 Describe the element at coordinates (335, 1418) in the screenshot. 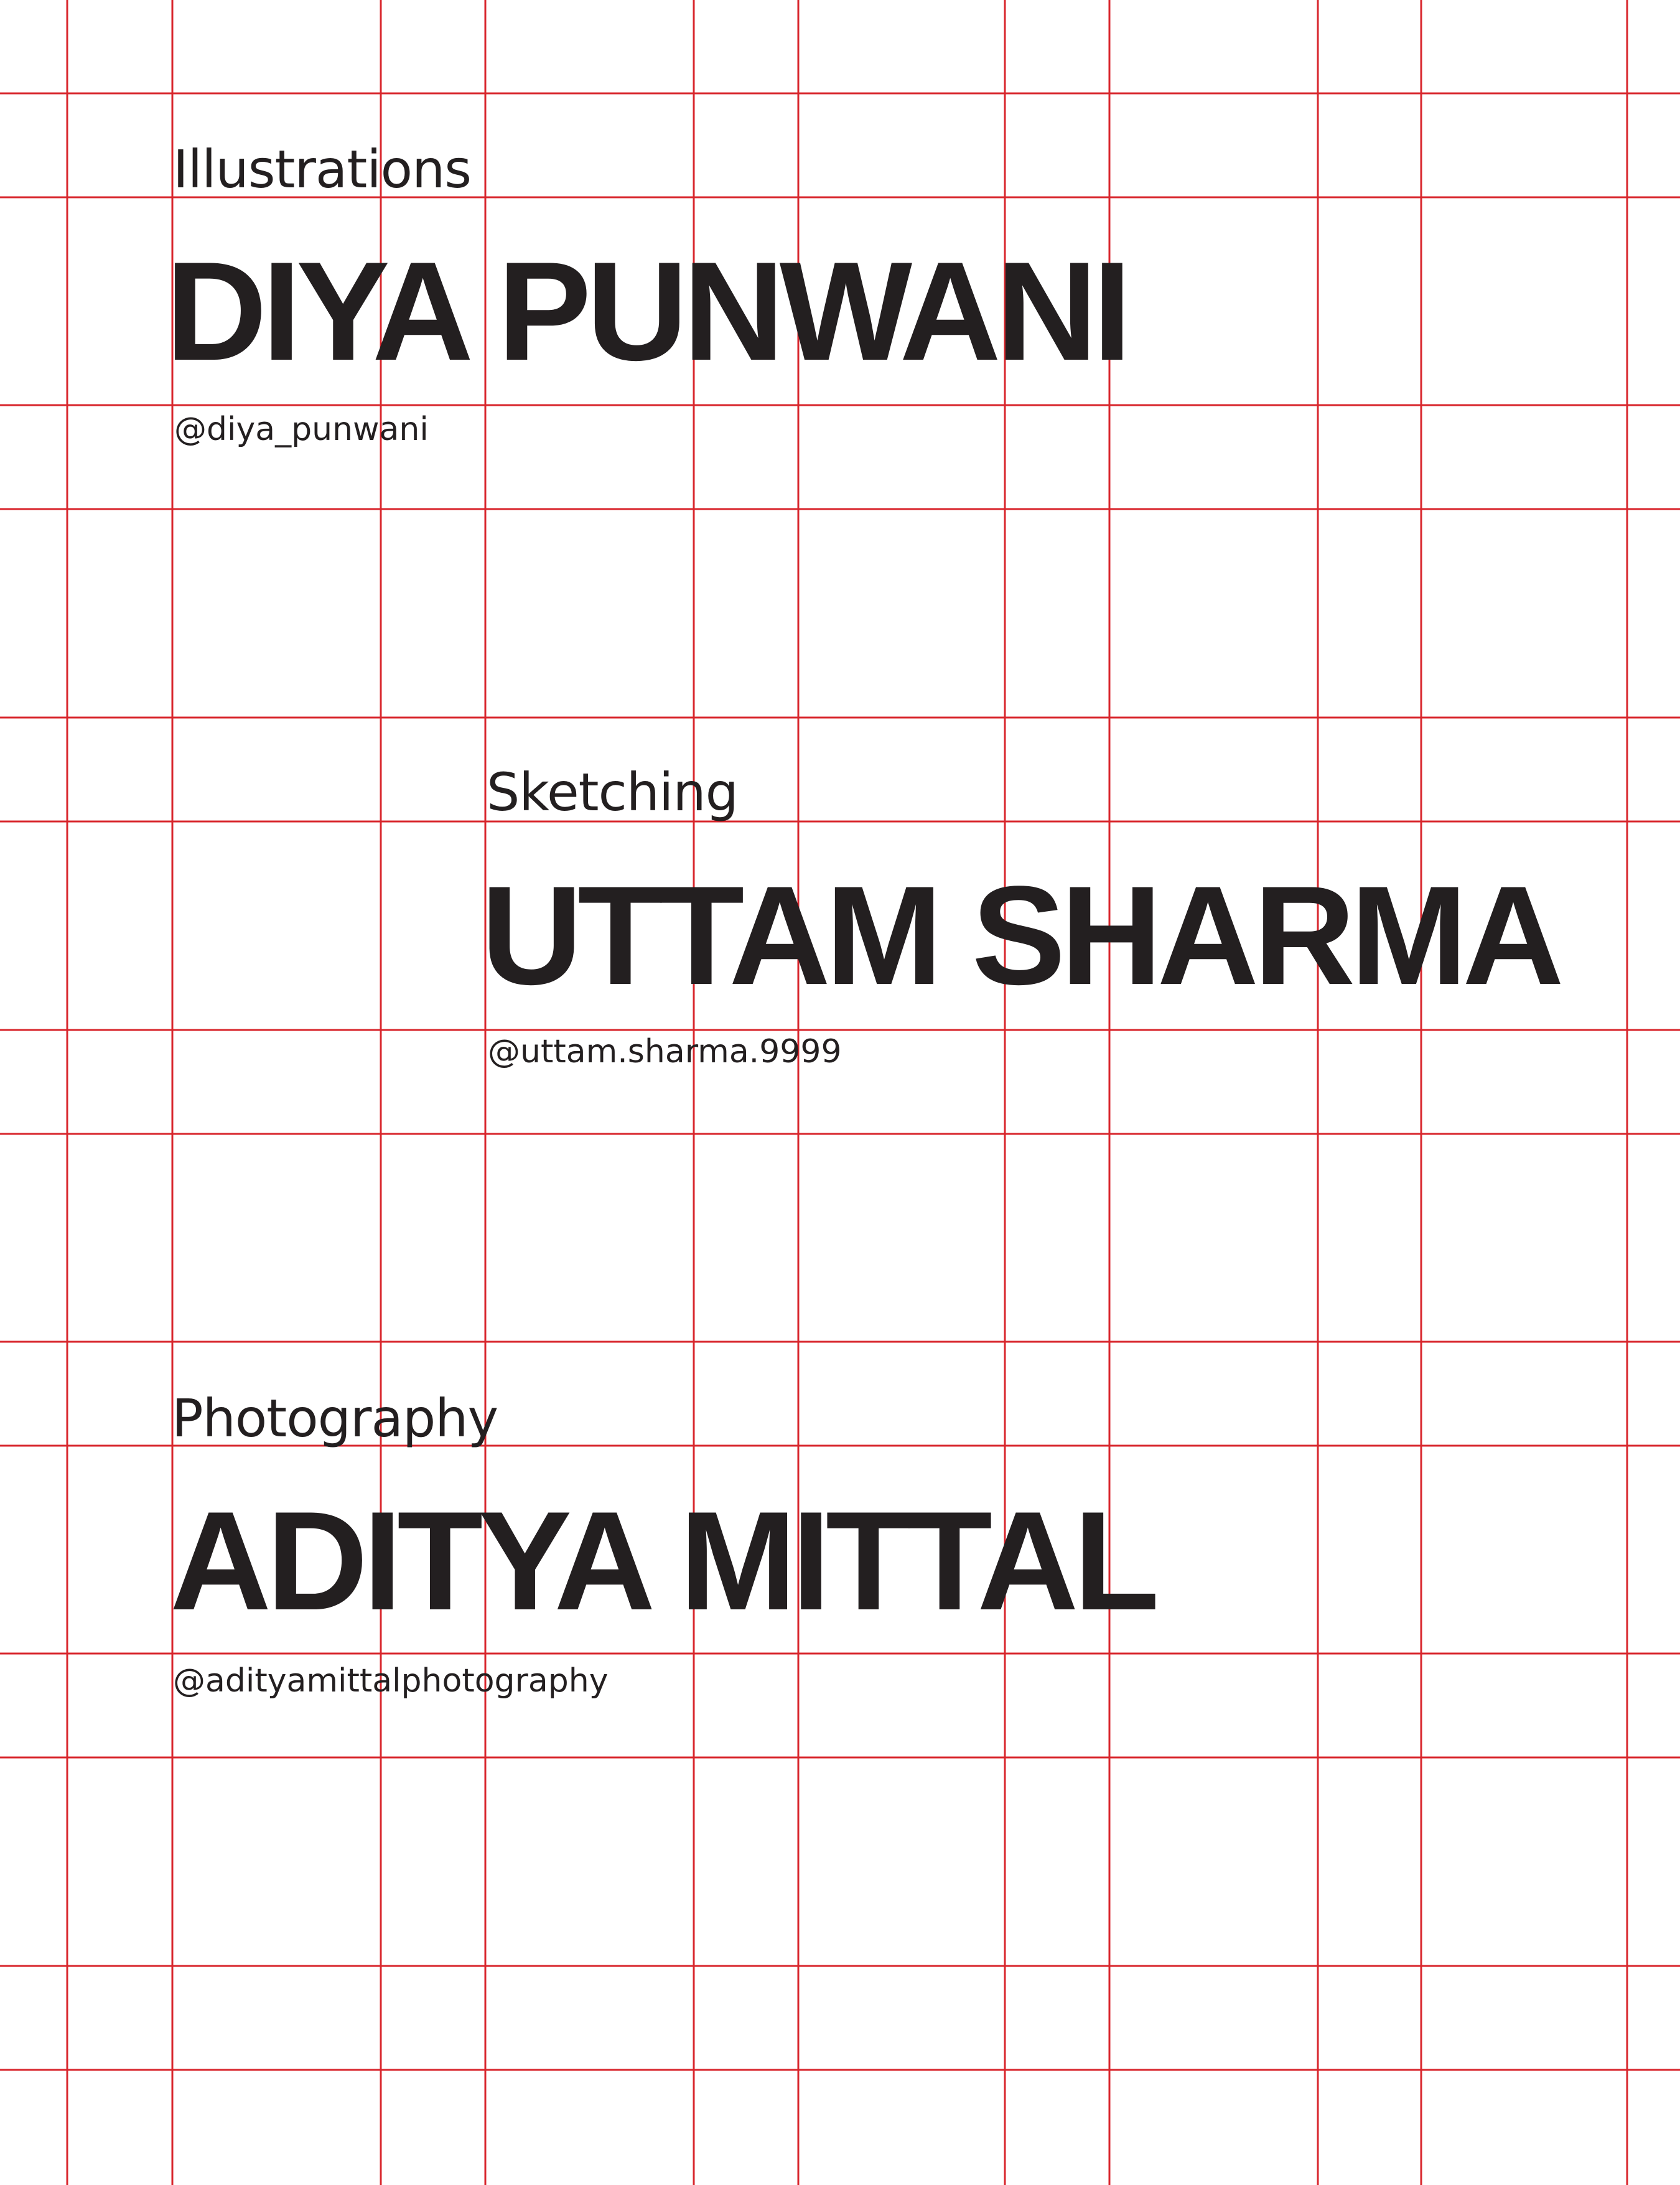

I see `category-label: Photography` at that location.